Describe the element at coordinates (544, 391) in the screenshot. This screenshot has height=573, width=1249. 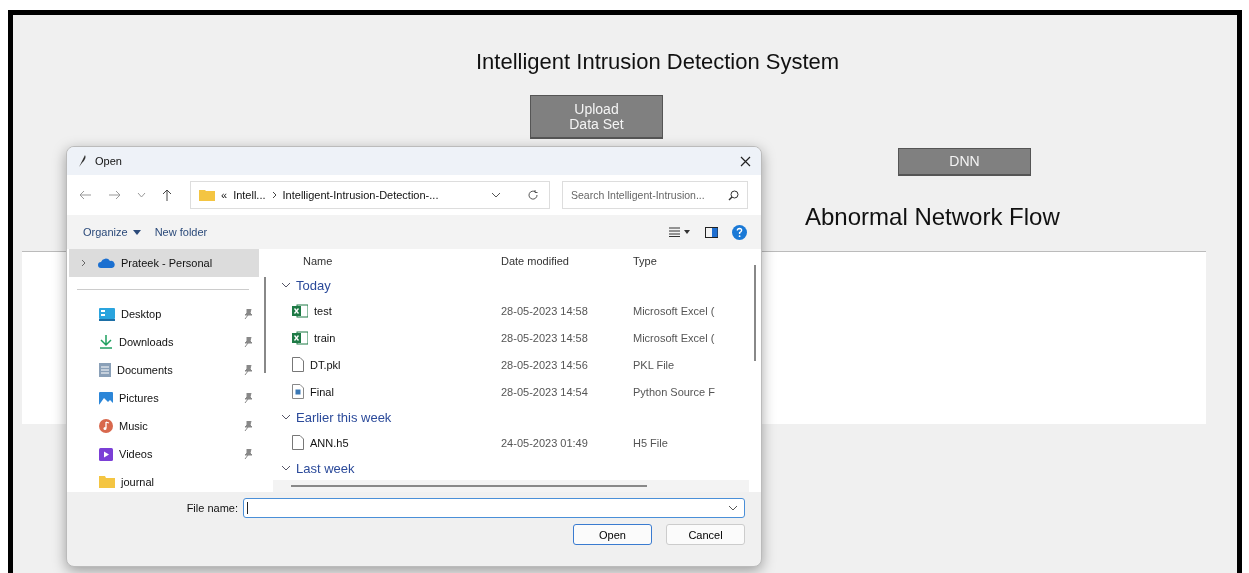
I see `date-modified: 28-05-2023 14:54` at that location.